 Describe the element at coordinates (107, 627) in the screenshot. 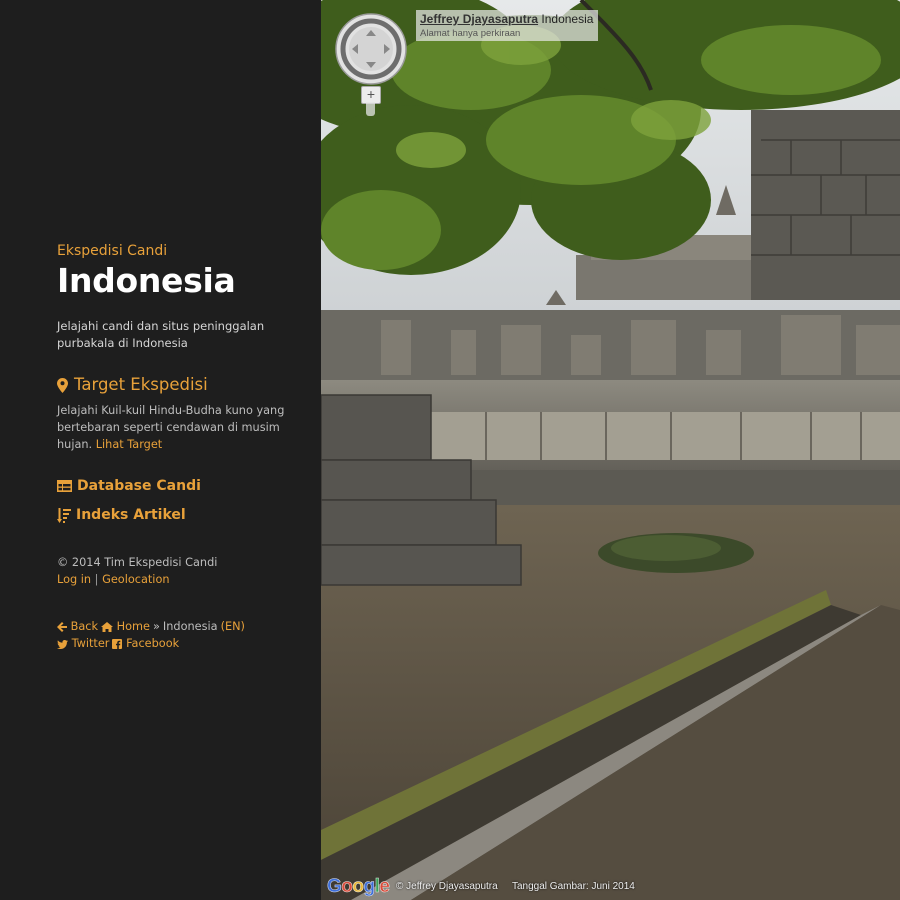

I see `home-icon` at that location.